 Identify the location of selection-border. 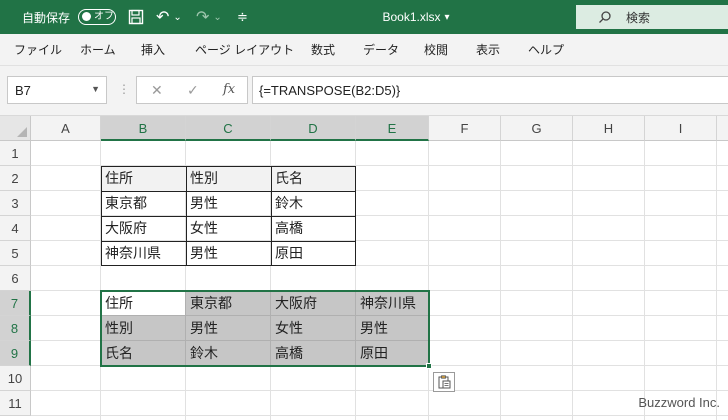
(265, 328).